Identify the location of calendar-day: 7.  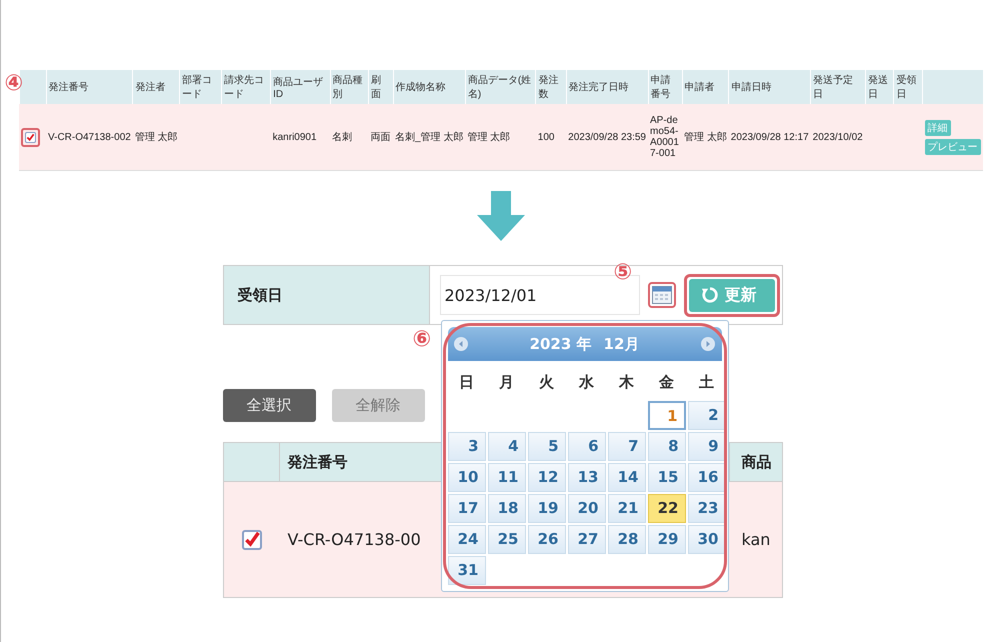
(627, 446).